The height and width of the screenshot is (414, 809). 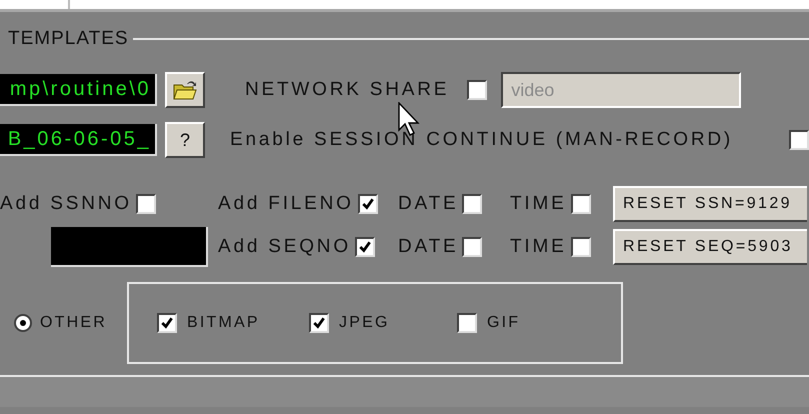 I want to click on option-label: Add SSNNO, so click(x=66, y=204).